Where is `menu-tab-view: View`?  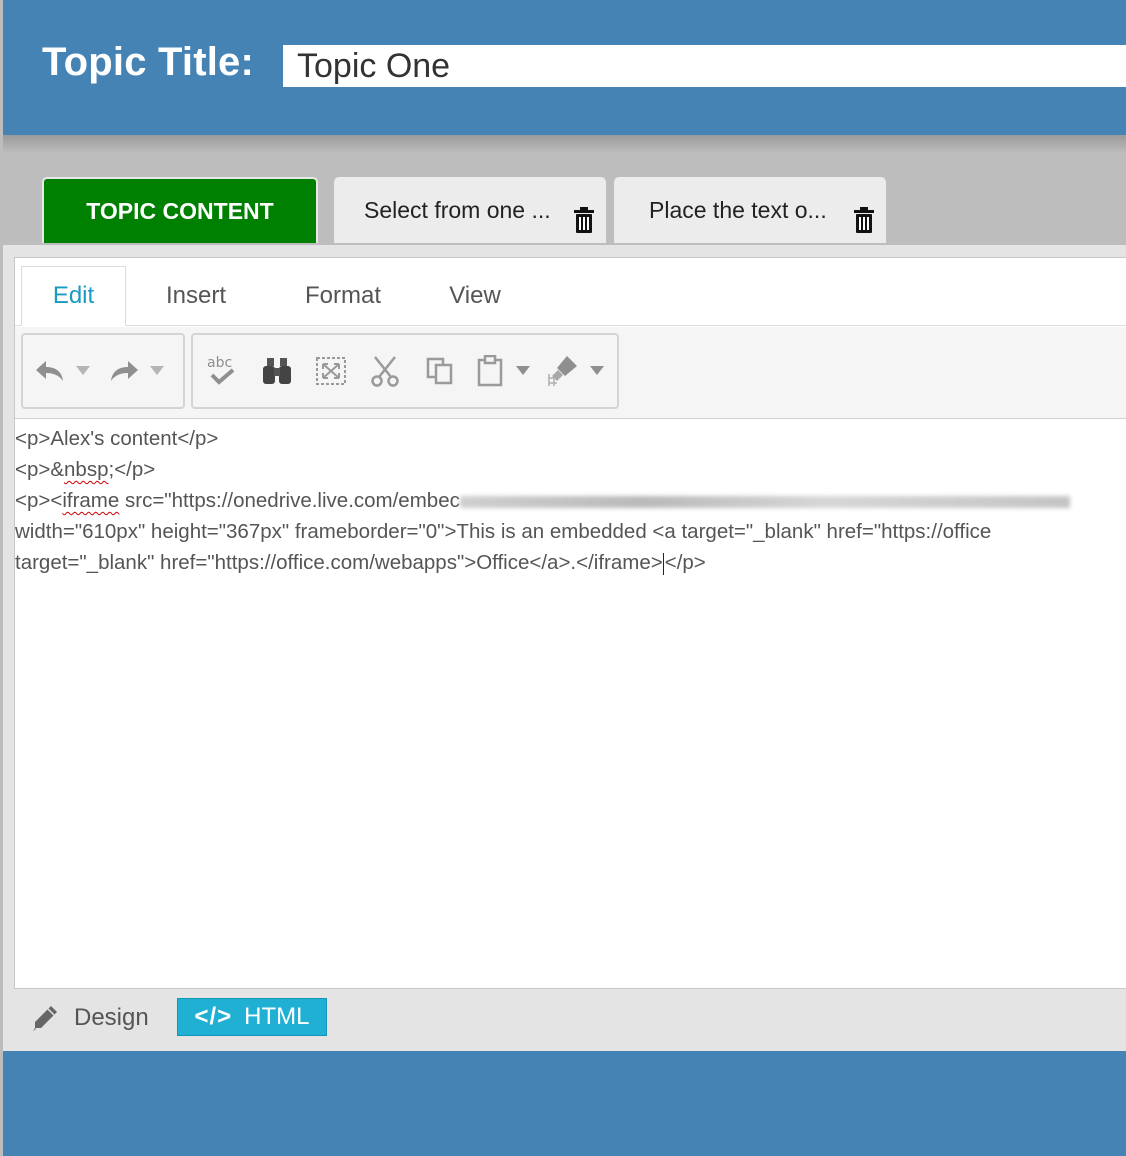 menu-tab-view: View is located at coordinates (475, 296).